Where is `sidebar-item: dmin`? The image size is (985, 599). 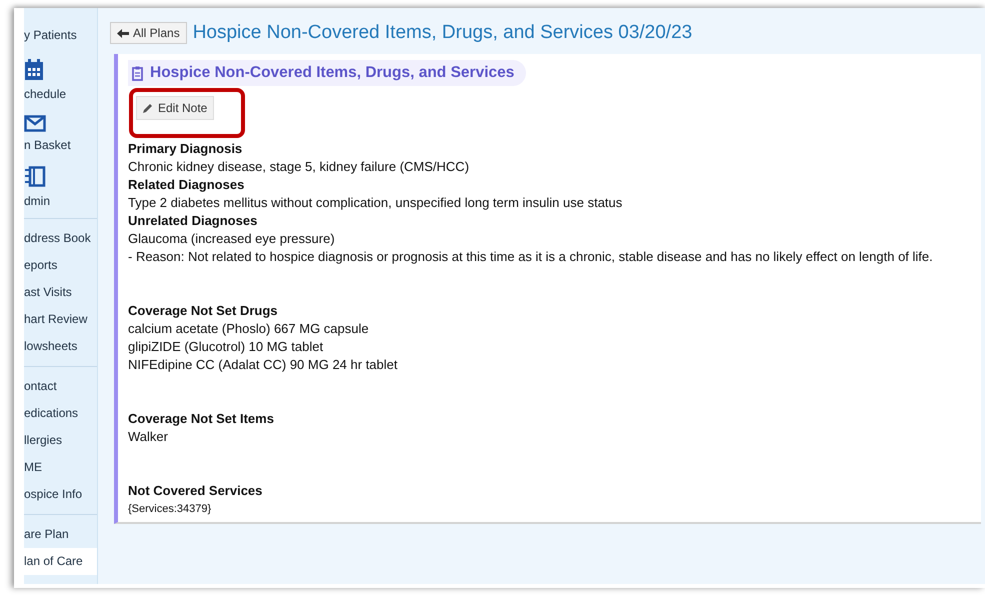
sidebar-item: dmin is located at coordinates (60, 184).